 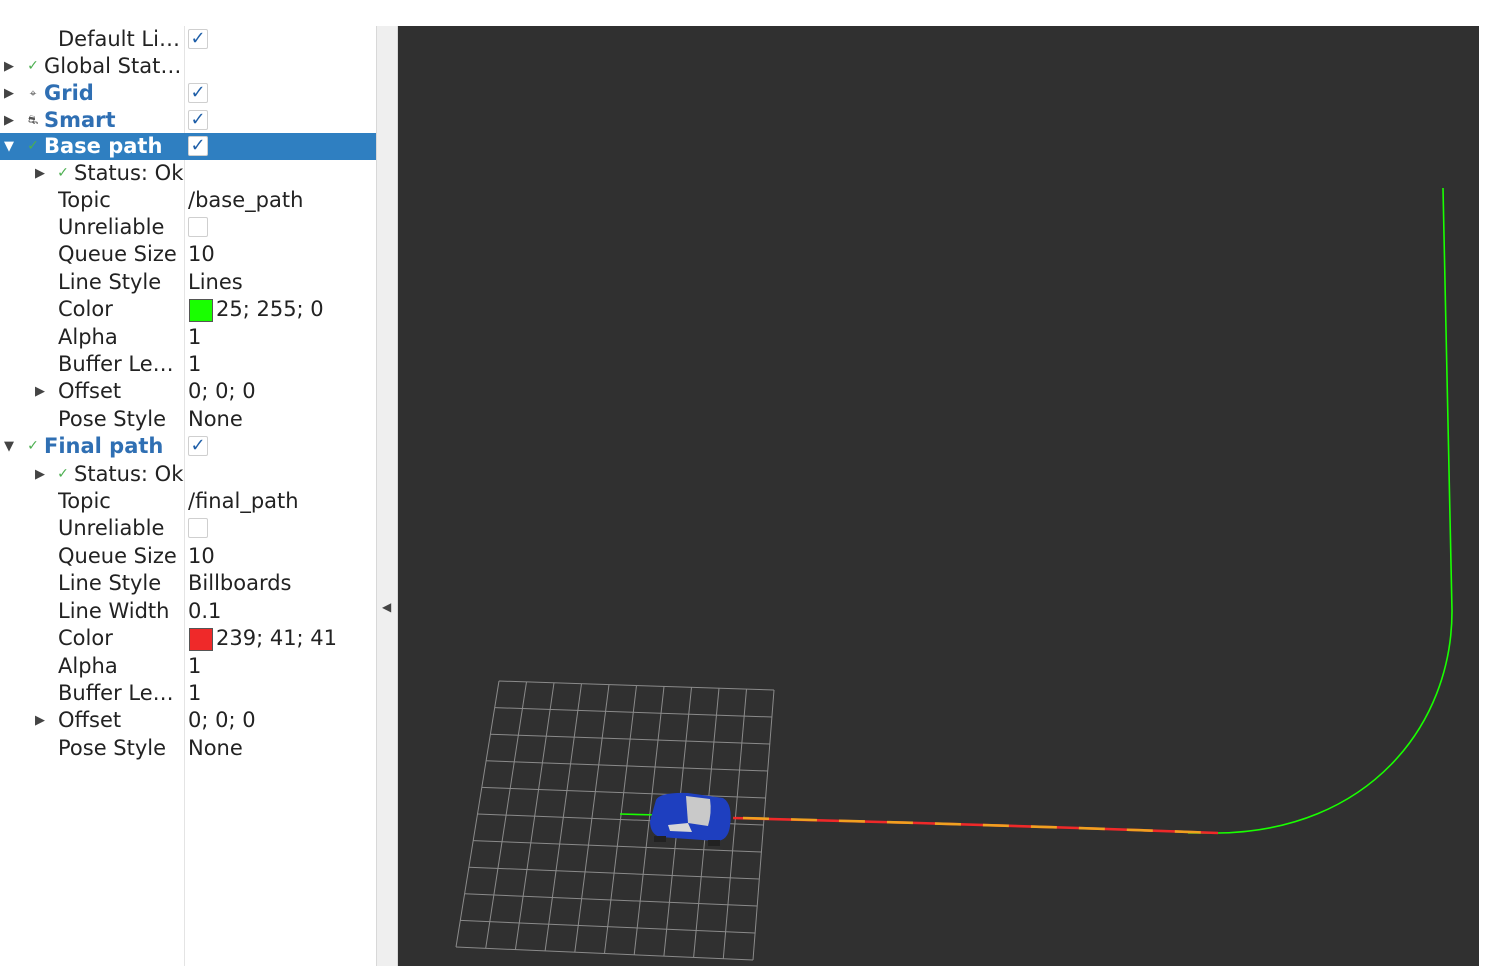 What do you see at coordinates (104, 446) in the screenshot?
I see `display-label: Final path` at bounding box center [104, 446].